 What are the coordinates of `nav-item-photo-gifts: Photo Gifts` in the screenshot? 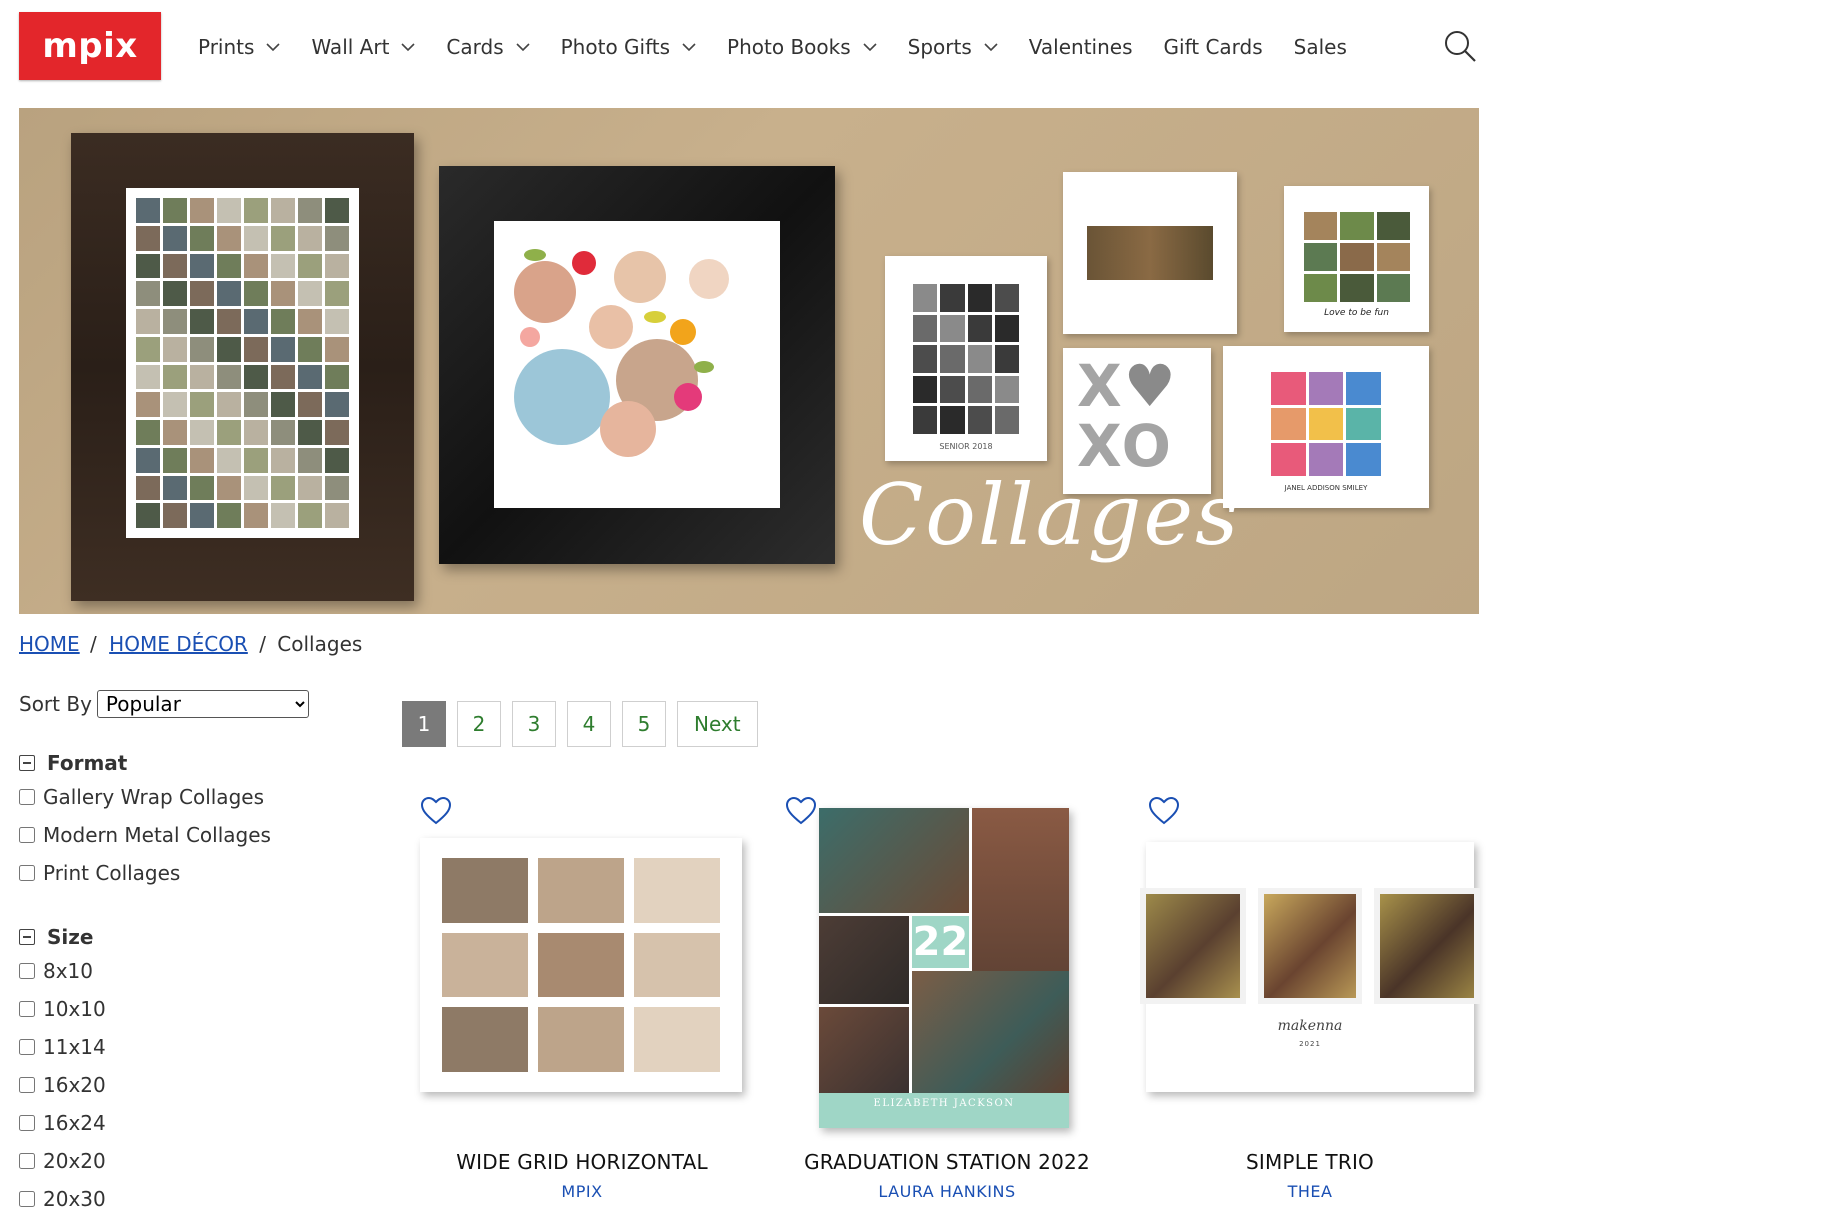 It's located at (628, 47).